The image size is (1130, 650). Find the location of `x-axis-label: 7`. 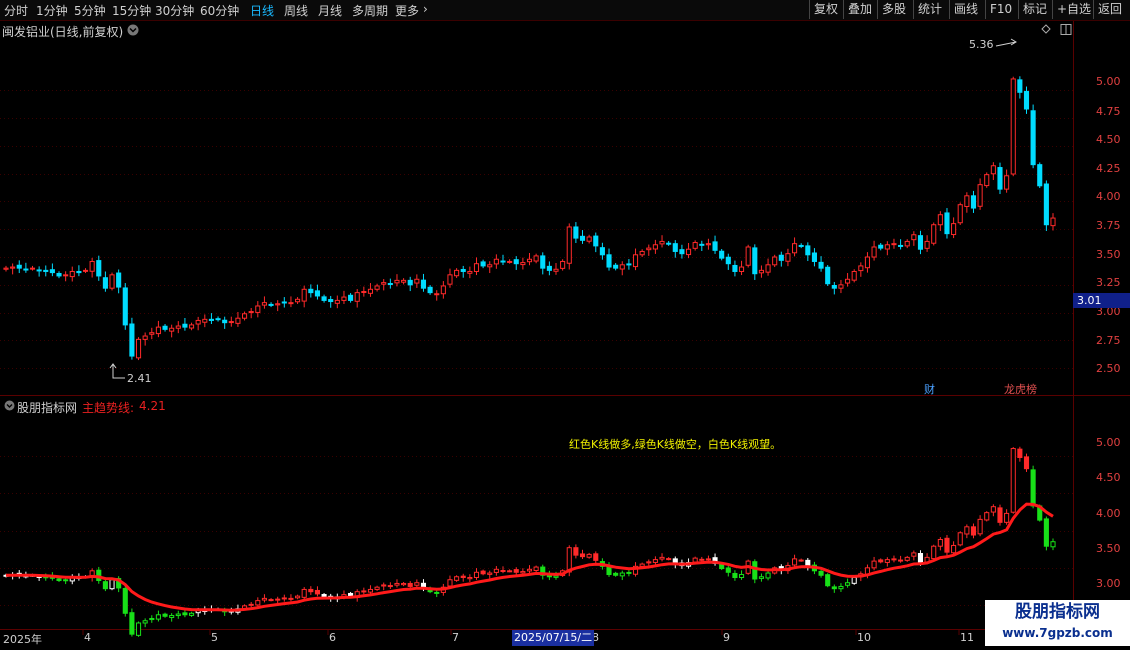

x-axis-label: 7 is located at coordinates (455, 637).